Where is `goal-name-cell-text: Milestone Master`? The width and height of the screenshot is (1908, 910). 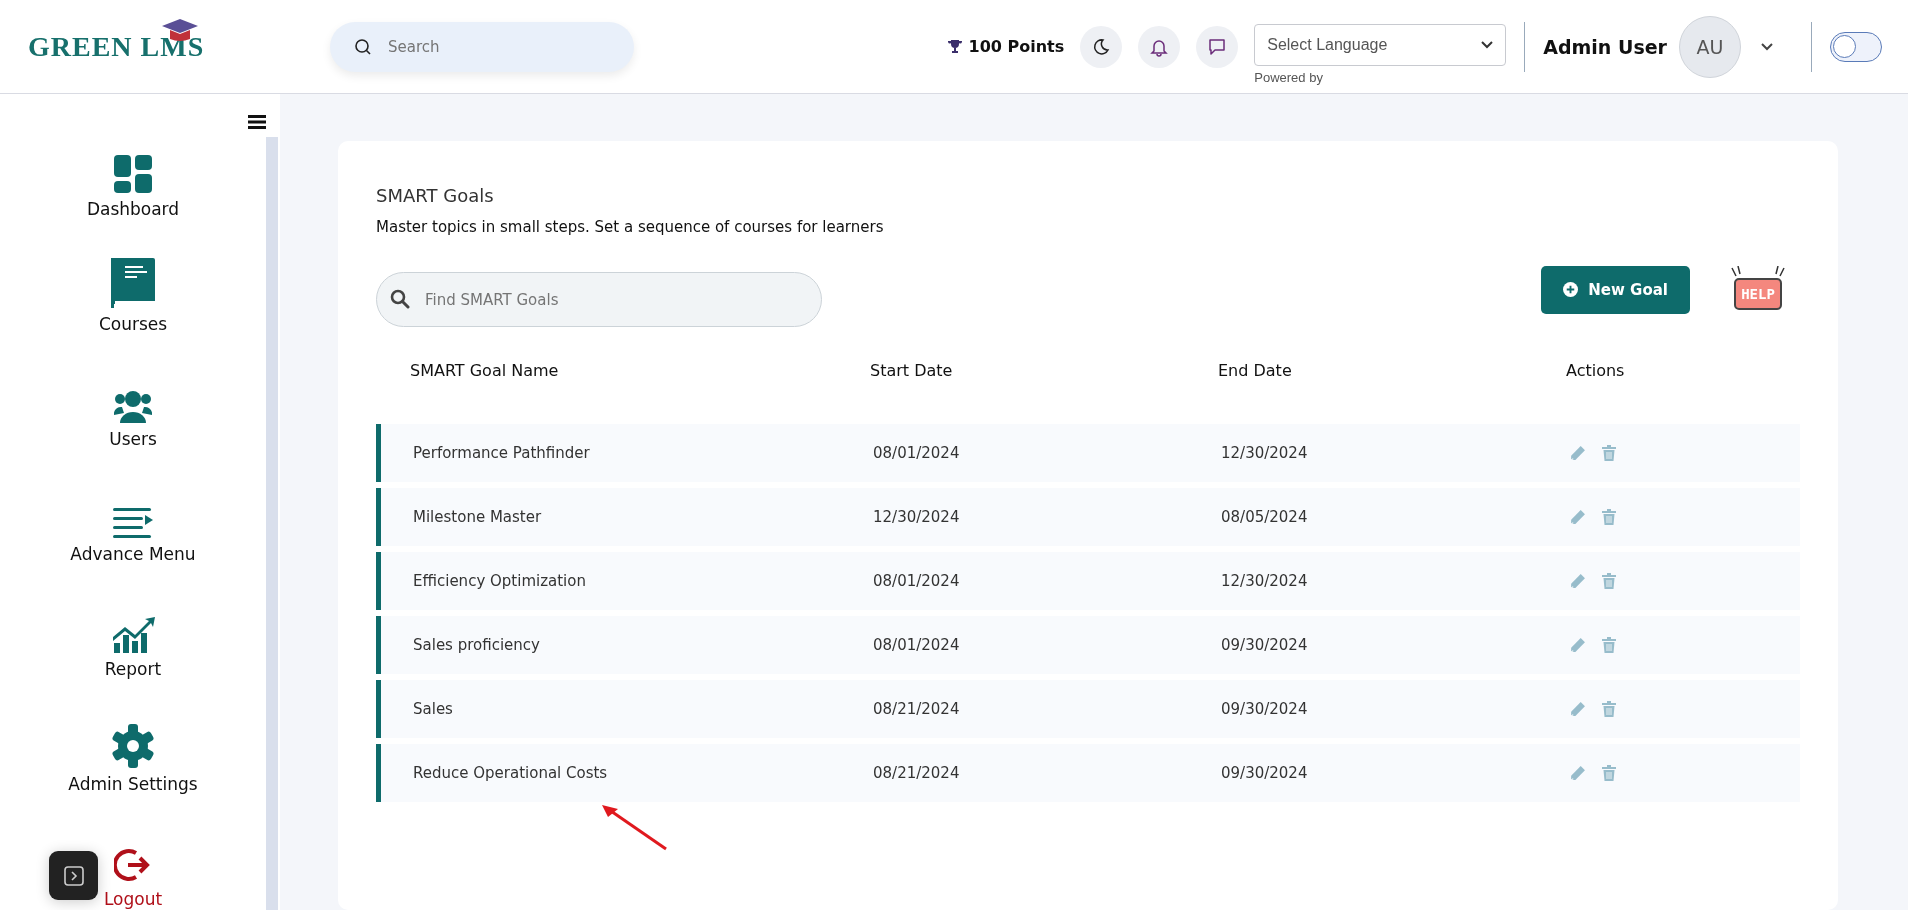 goal-name-cell-text: Milestone Master is located at coordinates (478, 517).